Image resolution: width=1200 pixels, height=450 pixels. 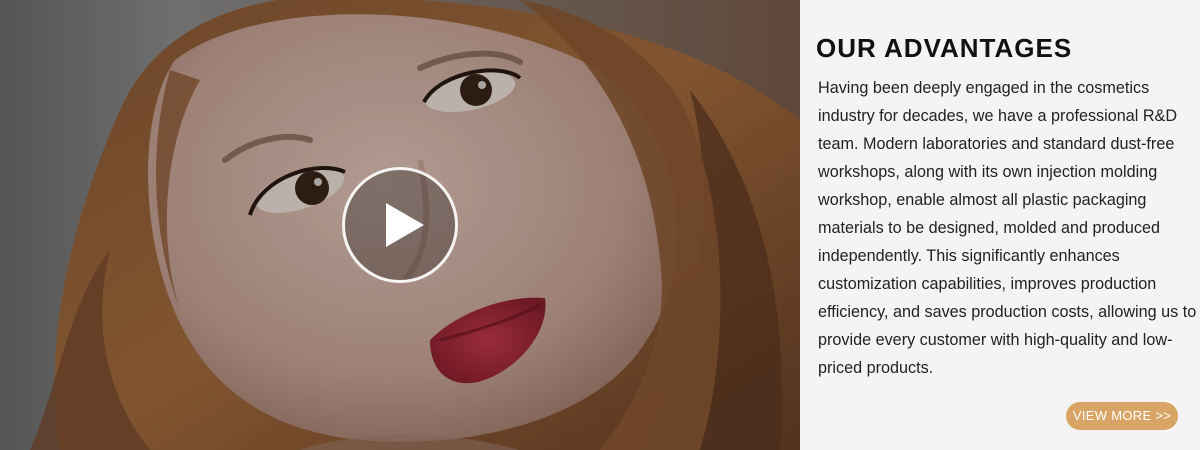 I want to click on section-title: OUR ADVANTAGES, so click(x=944, y=48).